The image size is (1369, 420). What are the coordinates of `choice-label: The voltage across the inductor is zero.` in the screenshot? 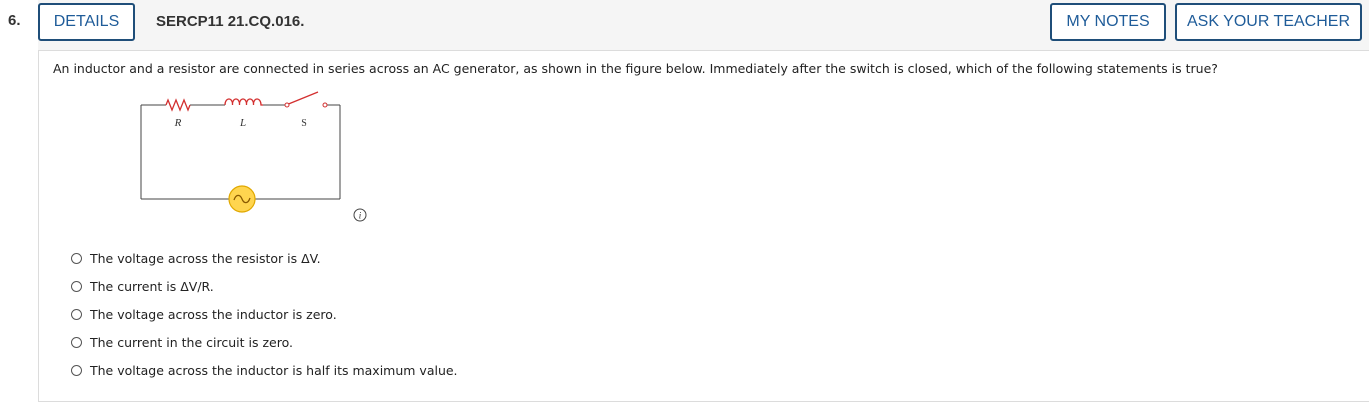 It's located at (213, 314).